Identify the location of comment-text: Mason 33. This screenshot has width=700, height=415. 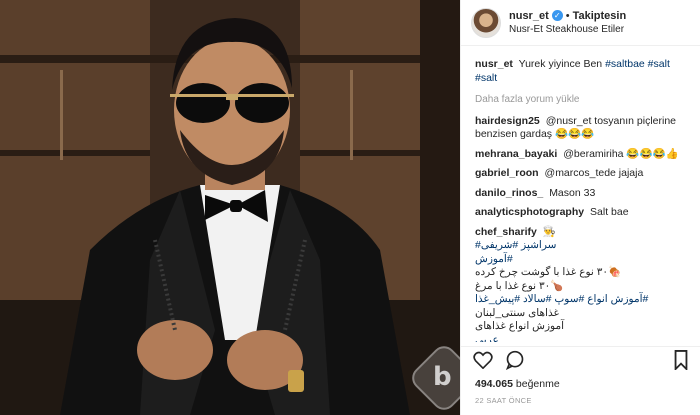
(572, 192).